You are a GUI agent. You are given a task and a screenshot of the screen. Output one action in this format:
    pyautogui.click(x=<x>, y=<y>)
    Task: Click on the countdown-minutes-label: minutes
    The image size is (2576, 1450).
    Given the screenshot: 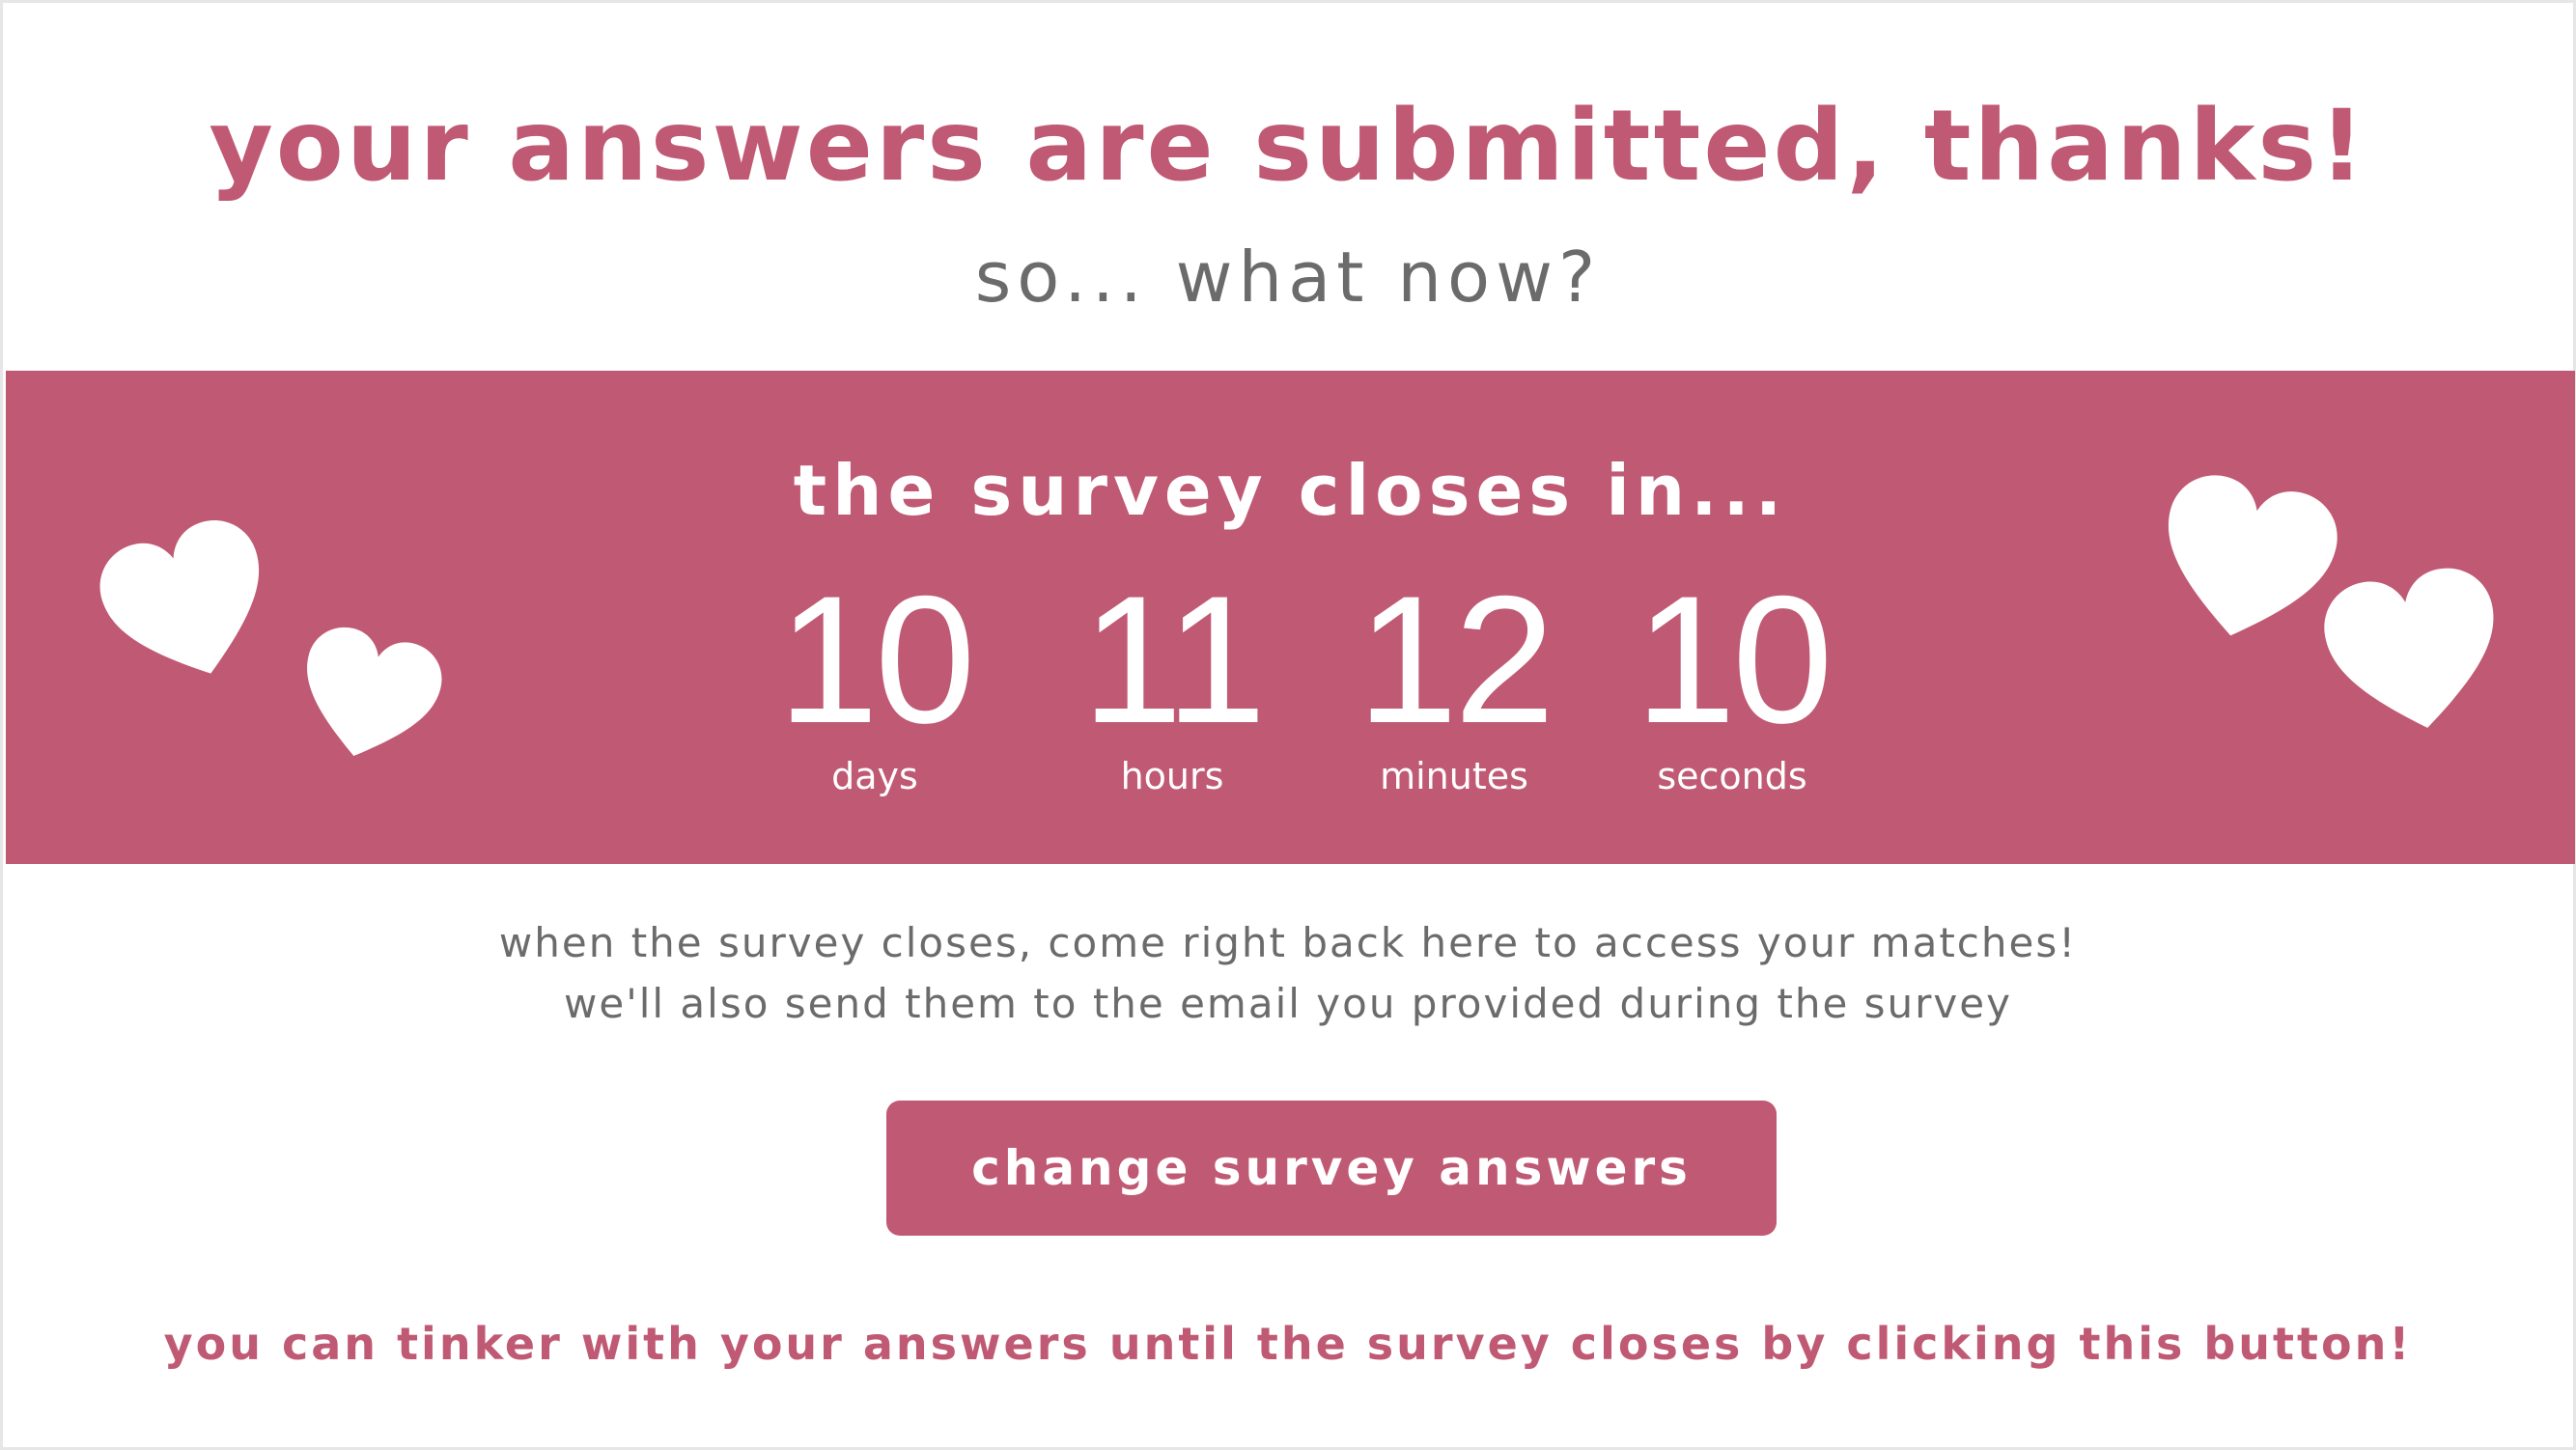 What is the action you would take?
    pyautogui.click(x=1454, y=776)
    